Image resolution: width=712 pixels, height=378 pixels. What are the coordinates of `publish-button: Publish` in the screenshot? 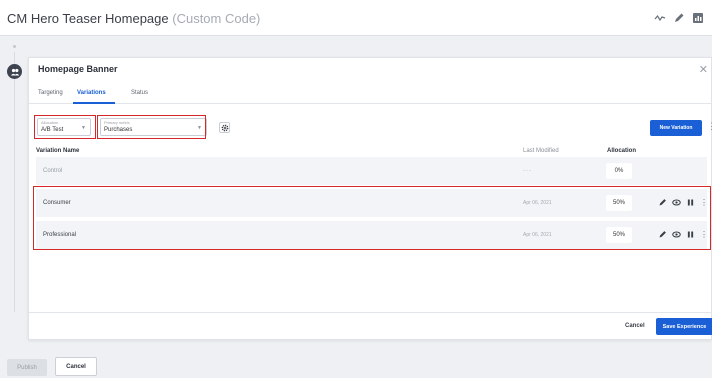 It's located at (27, 367).